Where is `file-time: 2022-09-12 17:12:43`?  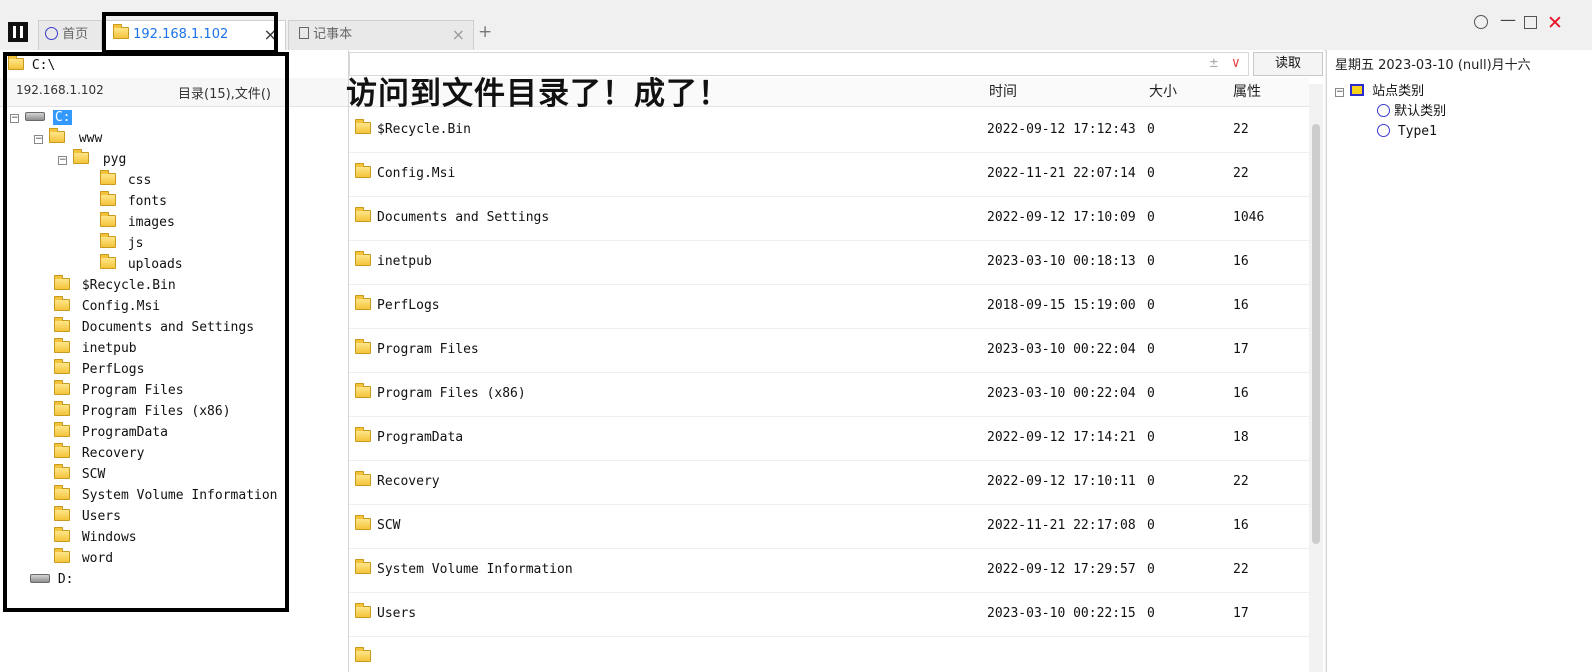 file-time: 2022-09-12 17:12:43 is located at coordinates (1061, 129).